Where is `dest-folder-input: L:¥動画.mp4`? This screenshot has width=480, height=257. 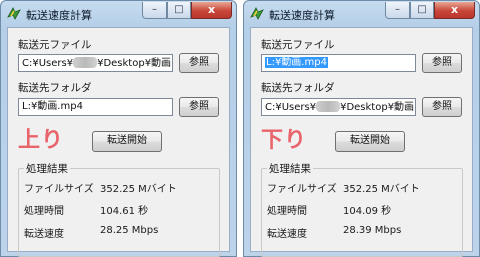 dest-folder-input: L:¥動画.mp4 is located at coordinates (95, 107).